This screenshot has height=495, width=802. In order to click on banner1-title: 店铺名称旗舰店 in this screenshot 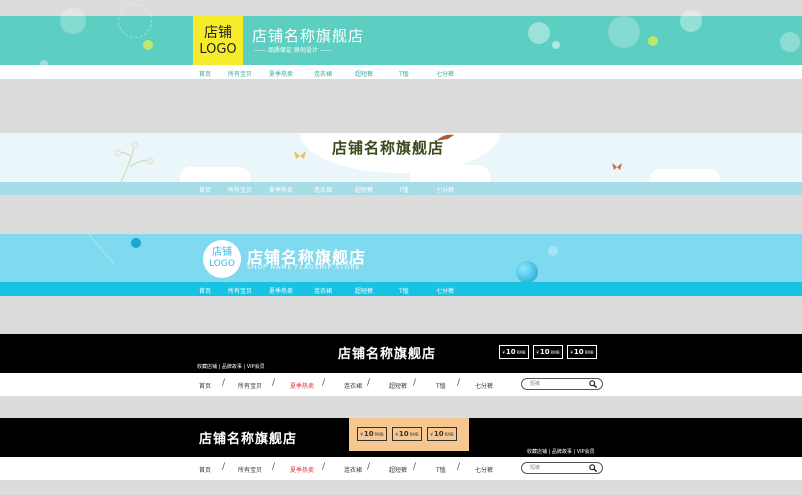, I will do `click(308, 36)`.